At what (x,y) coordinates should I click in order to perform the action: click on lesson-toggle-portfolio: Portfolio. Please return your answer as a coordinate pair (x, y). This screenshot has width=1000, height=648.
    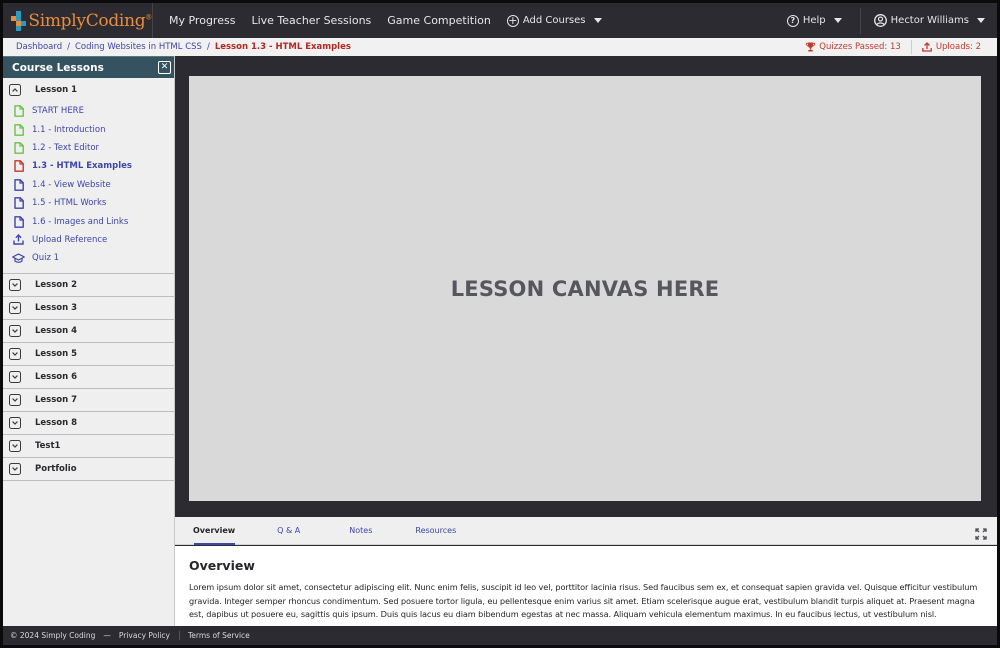
    Looking at the image, I should click on (88, 469).